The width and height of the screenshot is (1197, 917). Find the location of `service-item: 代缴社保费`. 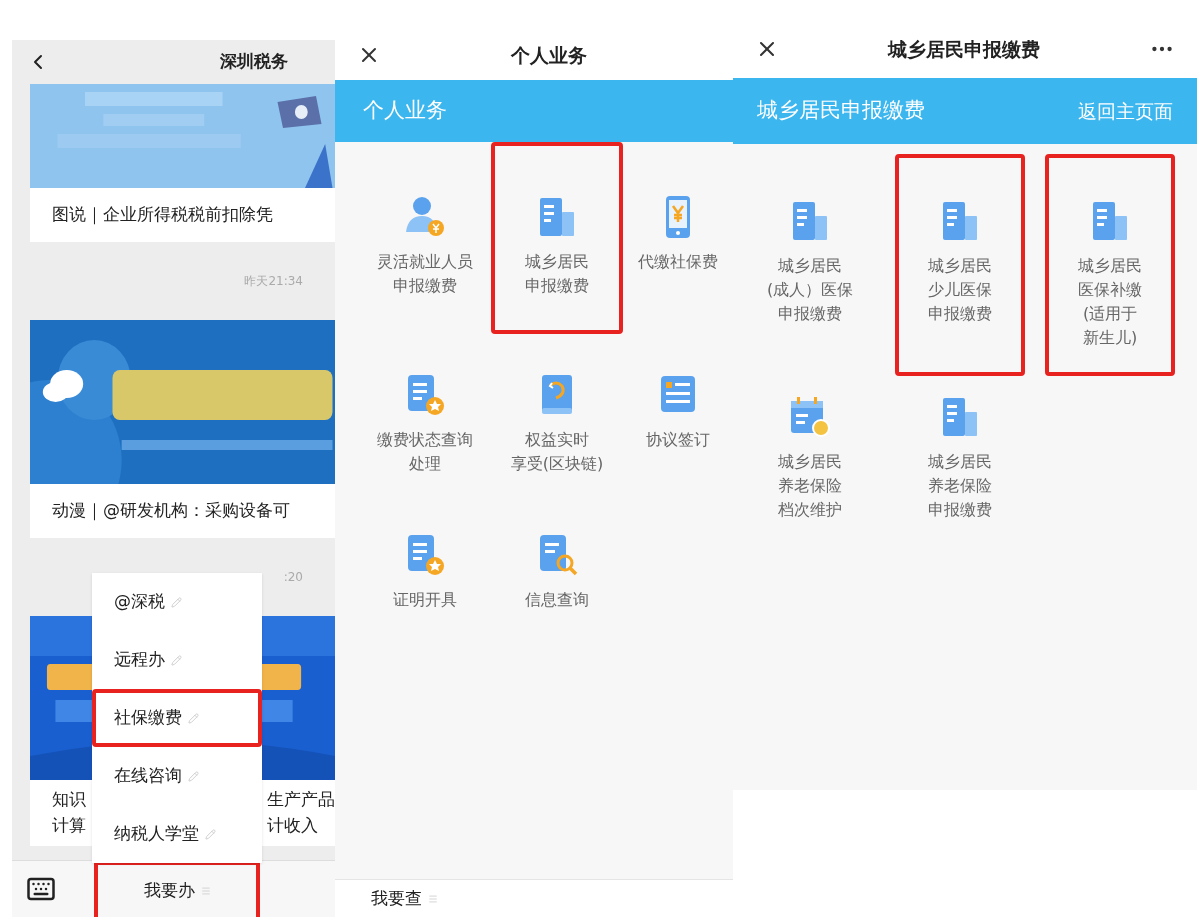

service-item: 代缴社保费 is located at coordinates (678, 238).